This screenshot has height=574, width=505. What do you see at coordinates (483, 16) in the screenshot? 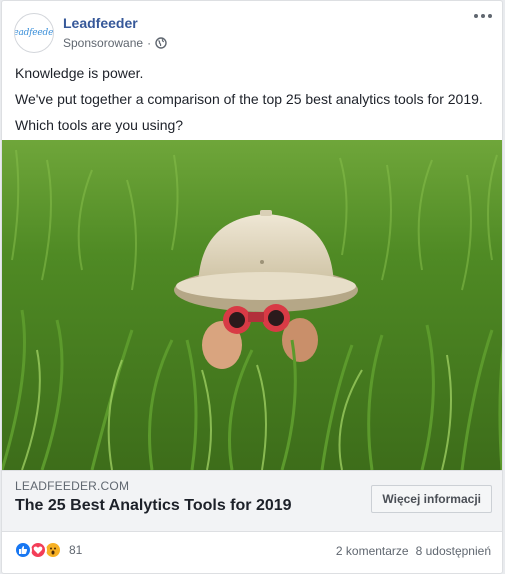
I see `more-options-icon` at bounding box center [483, 16].